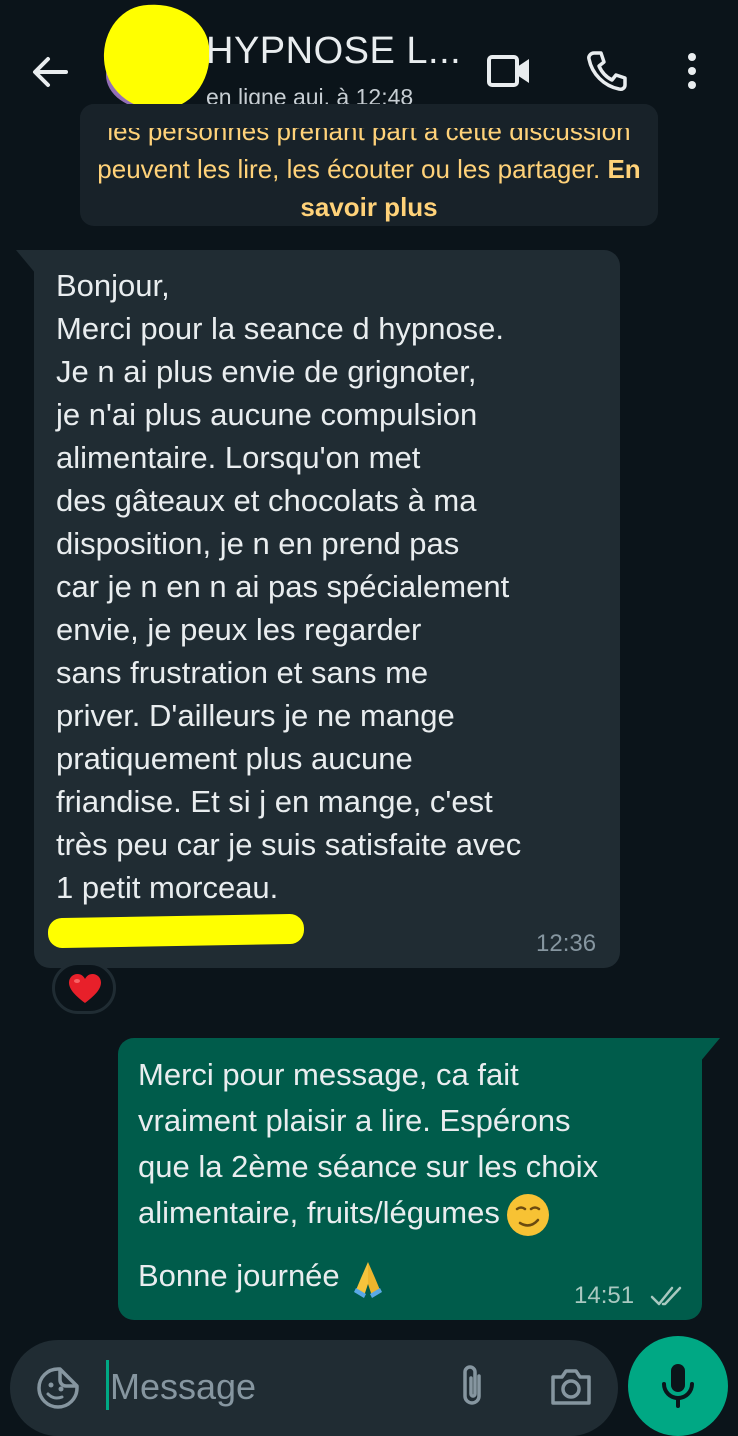  What do you see at coordinates (369, 116) in the screenshot?
I see `notice-scroll-clip` at bounding box center [369, 116].